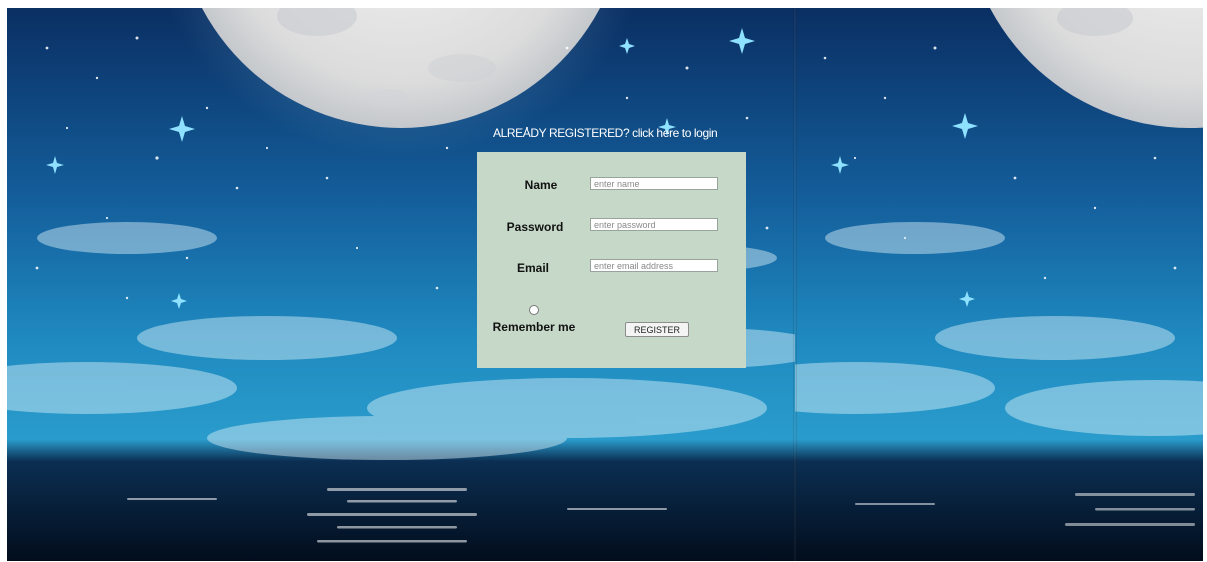 This screenshot has width=1207, height=562. Describe the element at coordinates (534, 310) in the screenshot. I see `remember-me-radio` at that location.